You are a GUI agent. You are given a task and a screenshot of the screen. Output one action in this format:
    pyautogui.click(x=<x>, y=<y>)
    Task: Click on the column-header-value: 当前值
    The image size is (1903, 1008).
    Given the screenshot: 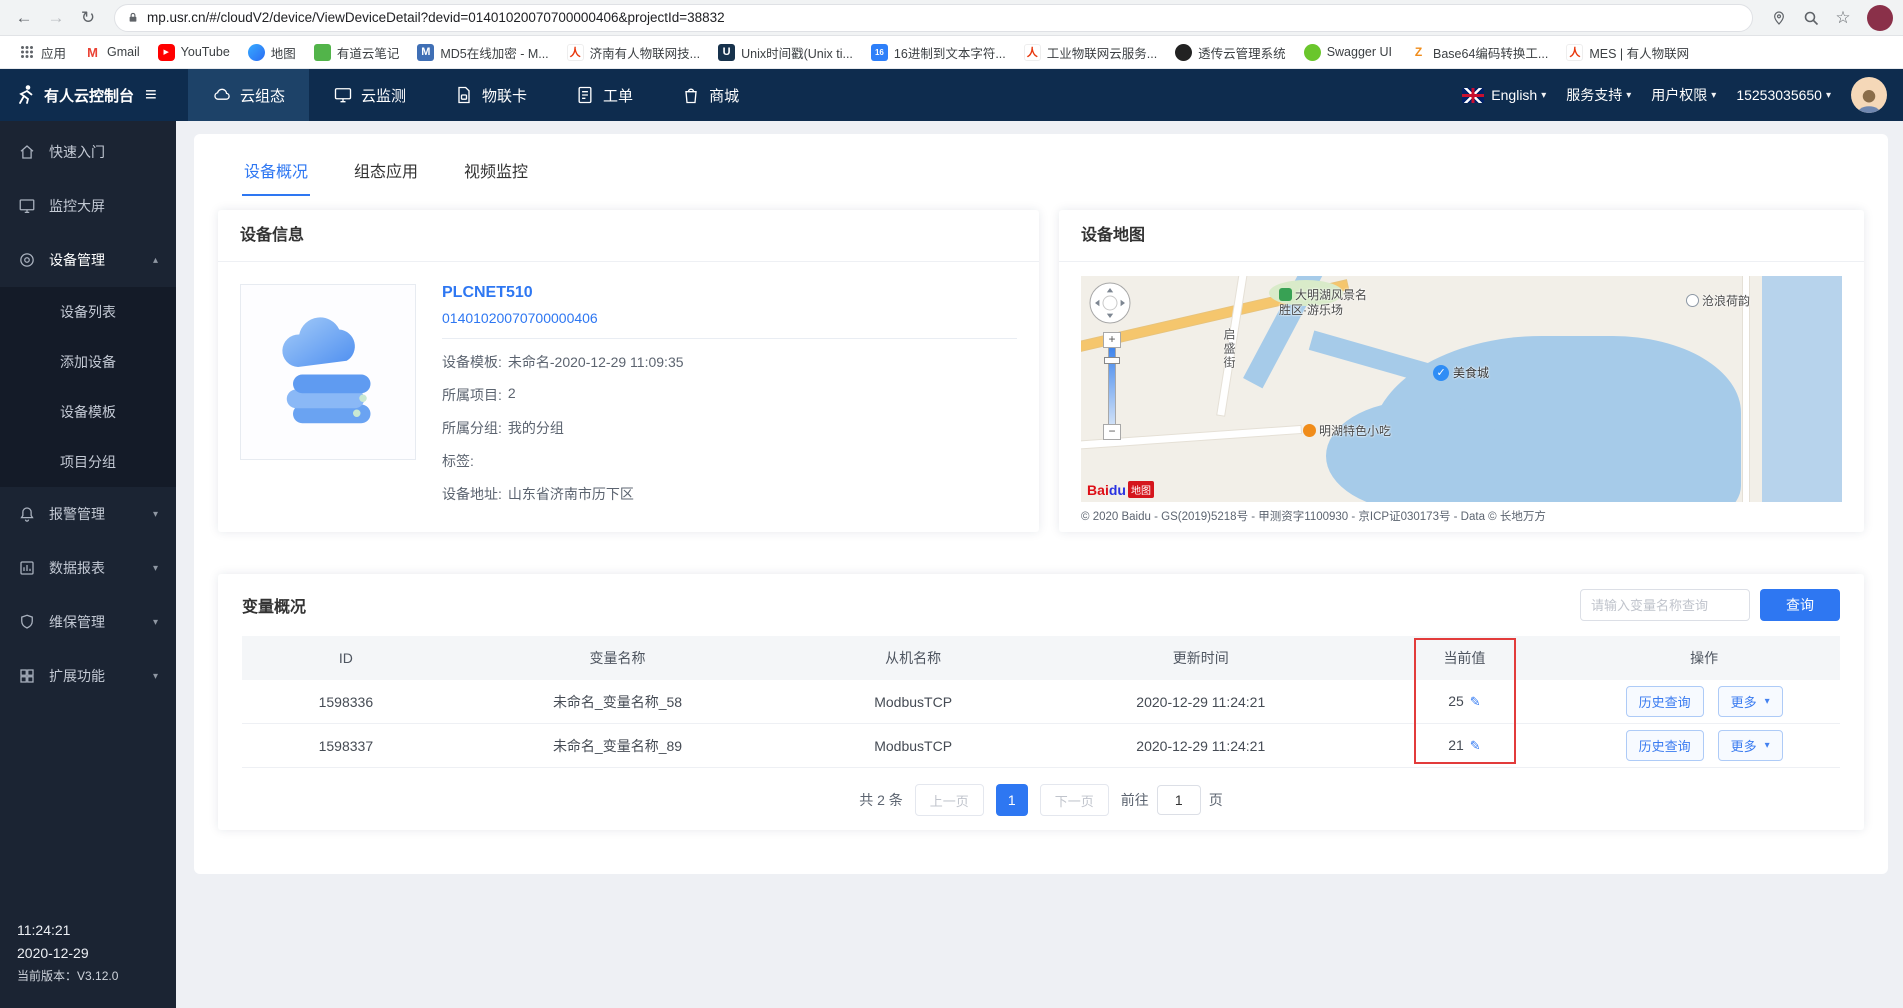 What is the action you would take?
    pyautogui.click(x=1464, y=658)
    